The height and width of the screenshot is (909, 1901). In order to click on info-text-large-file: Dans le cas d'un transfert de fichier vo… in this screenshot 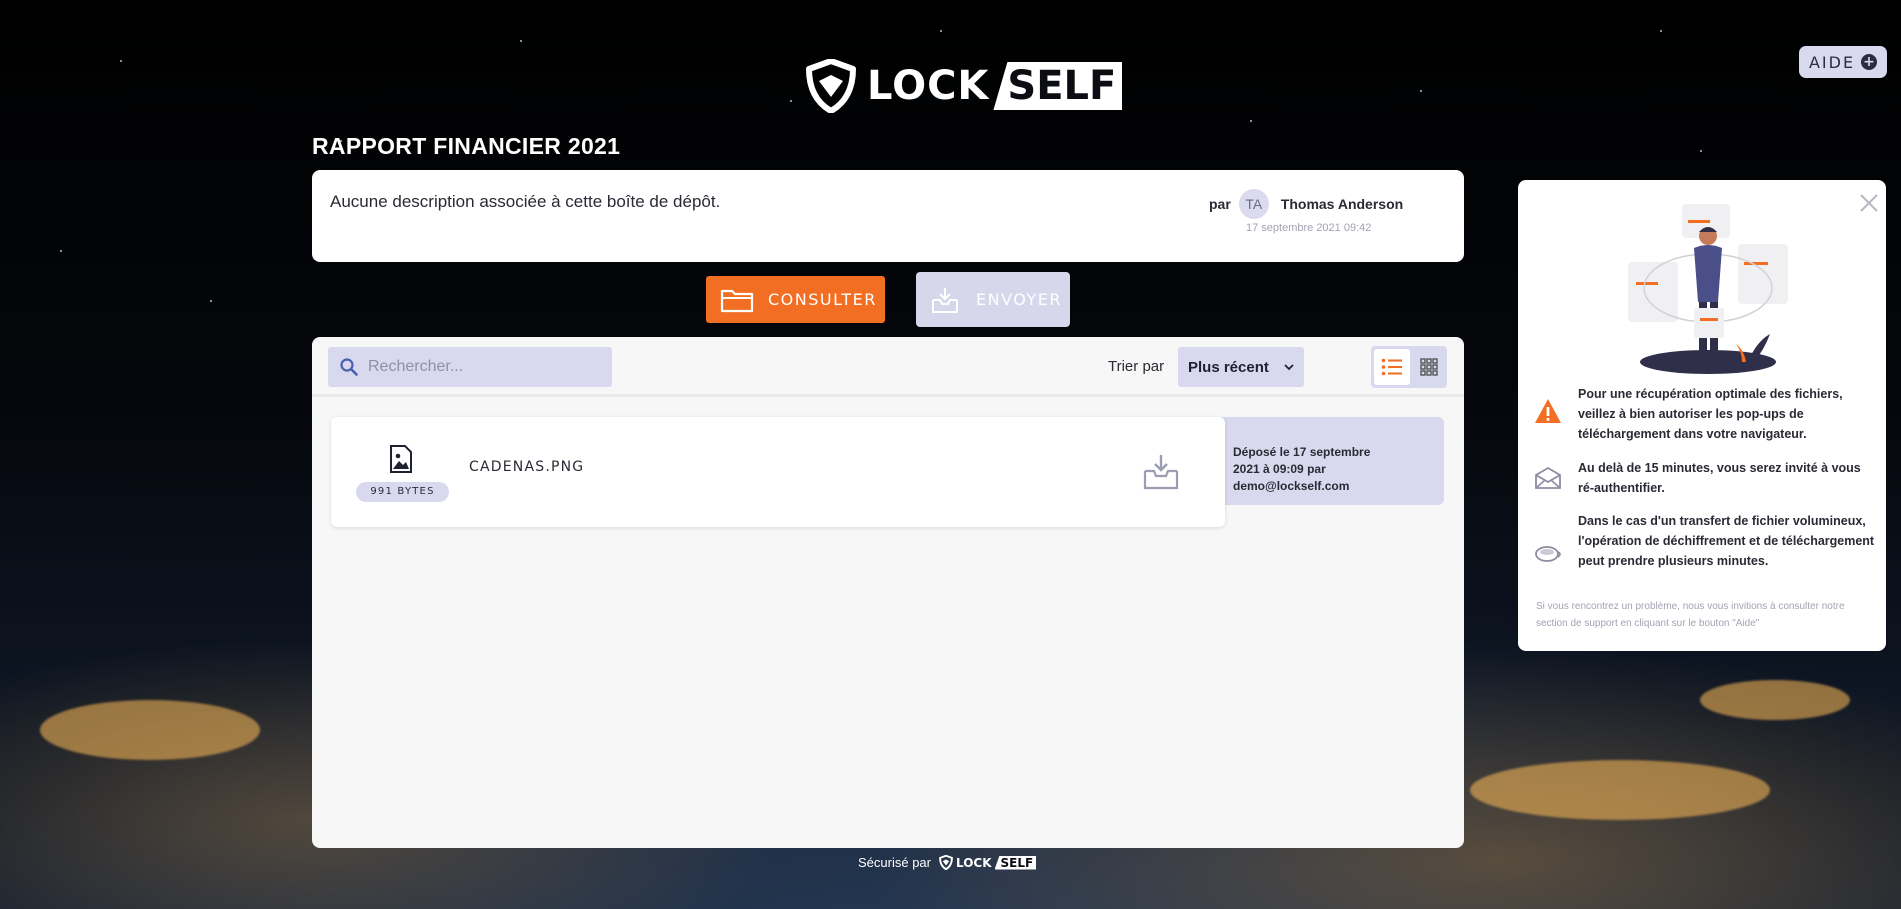, I will do `click(1726, 541)`.